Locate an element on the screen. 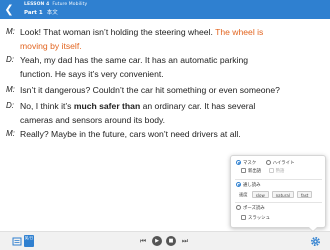  gear-icon is located at coordinates (315, 241).